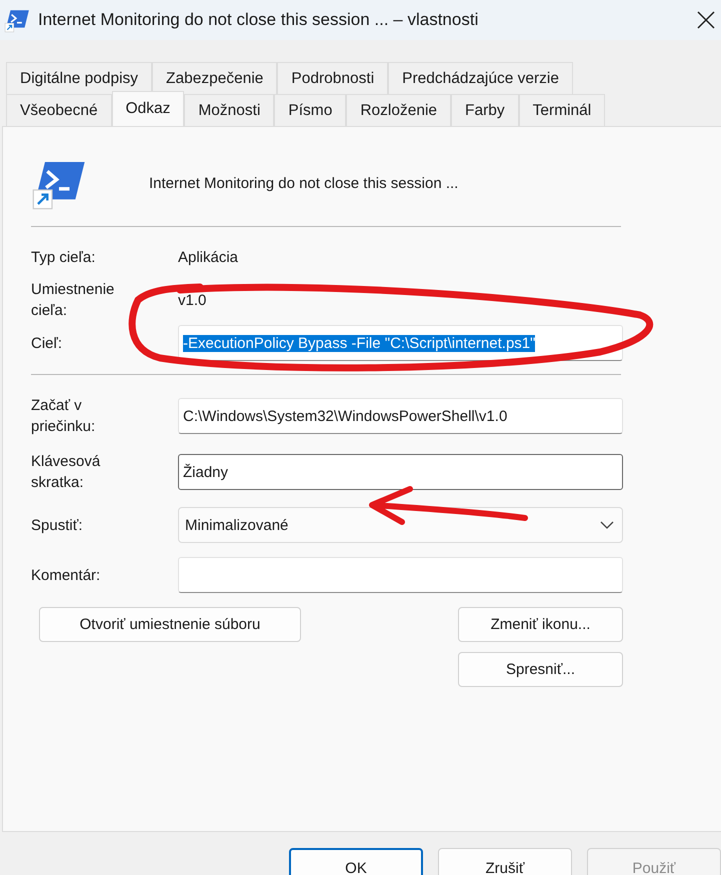 The width and height of the screenshot is (721, 875). What do you see at coordinates (505, 861) in the screenshot?
I see `dialog-button: Zrušiť` at bounding box center [505, 861].